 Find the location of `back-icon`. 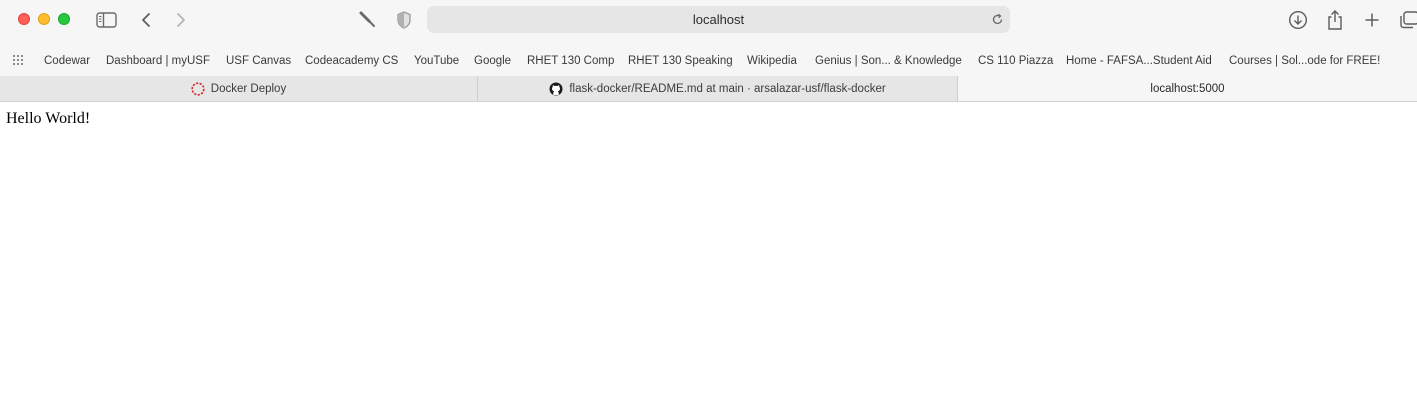

back-icon is located at coordinates (146, 20).